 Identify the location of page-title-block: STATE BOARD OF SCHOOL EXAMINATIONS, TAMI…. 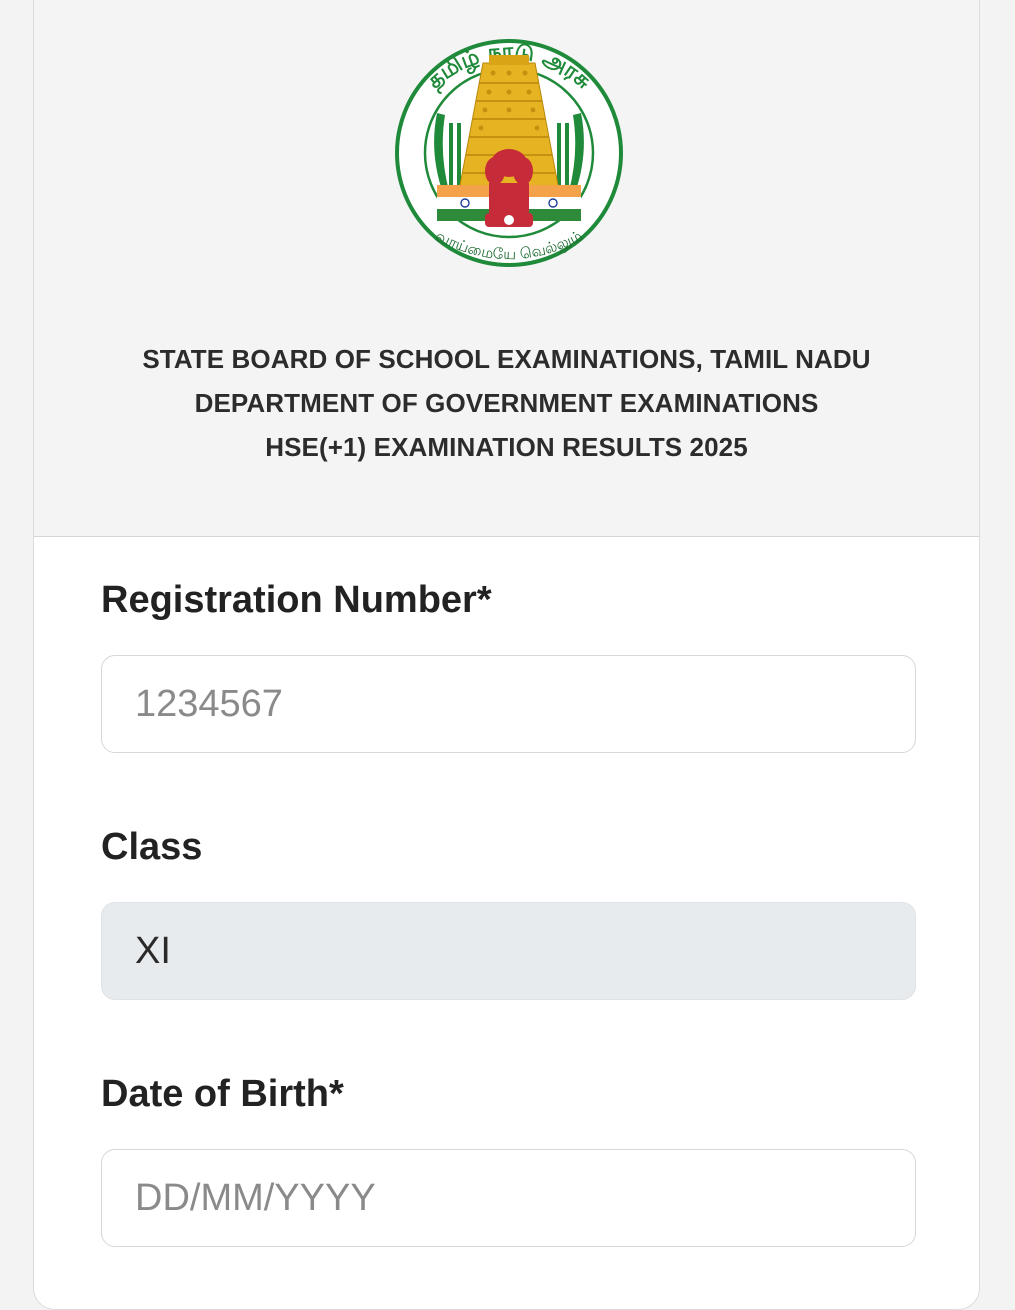
(506, 403).